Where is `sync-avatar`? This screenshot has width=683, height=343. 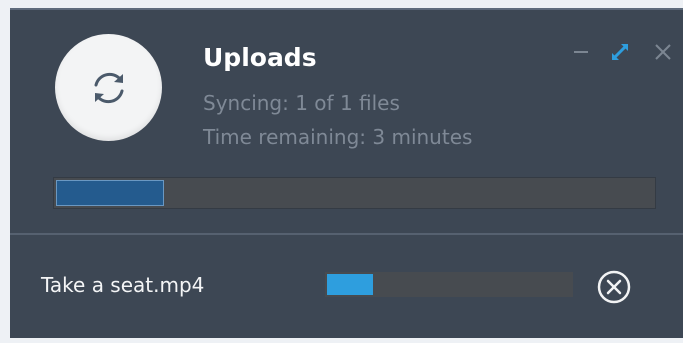 sync-avatar is located at coordinates (108, 87).